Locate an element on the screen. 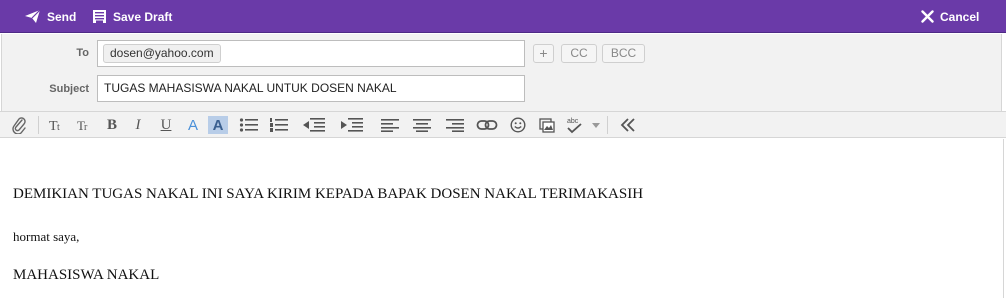  send-icon is located at coordinates (33, 16).